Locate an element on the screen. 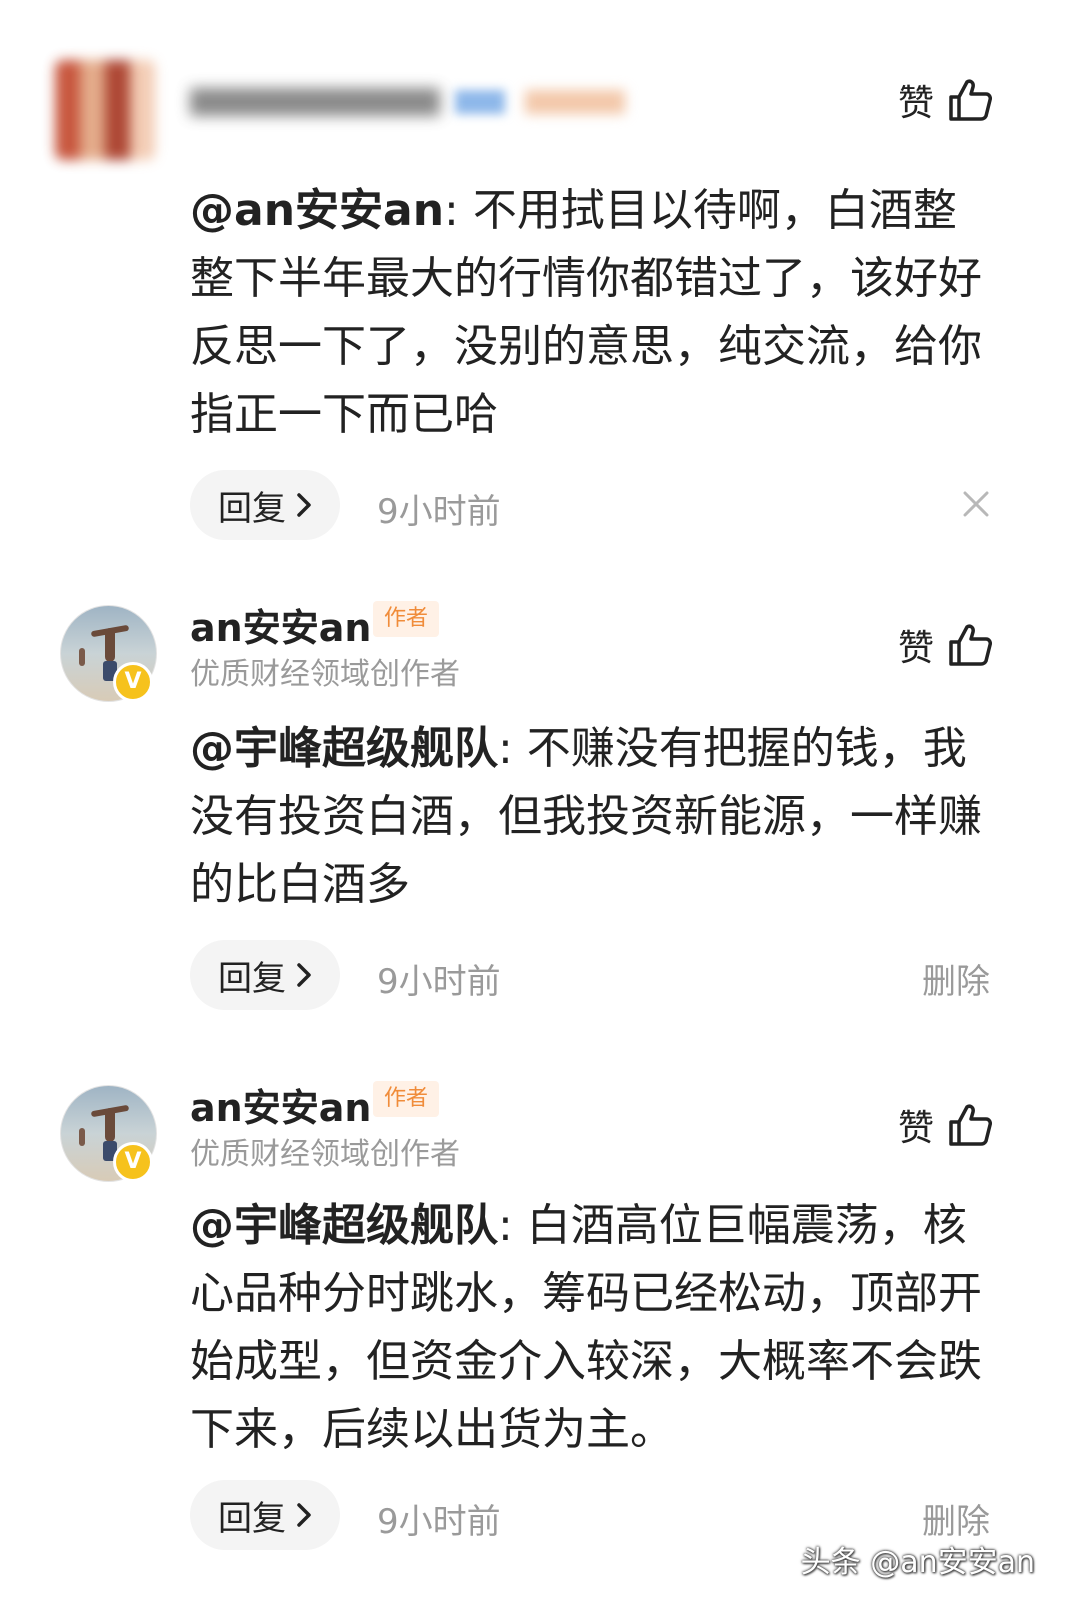  mention-link: @an安安an is located at coordinates (317, 210).